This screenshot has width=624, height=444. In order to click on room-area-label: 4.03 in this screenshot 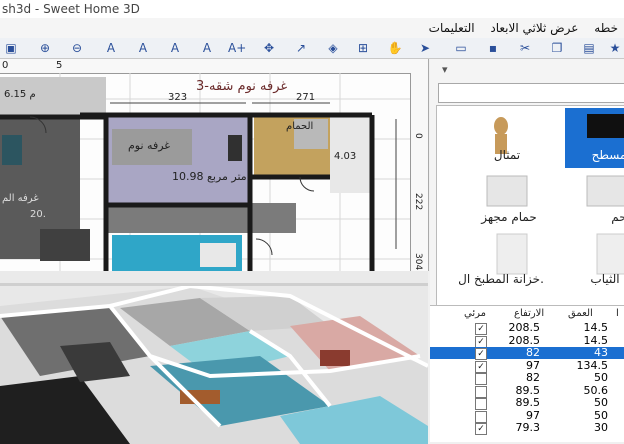, I will do `click(345, 156)`.